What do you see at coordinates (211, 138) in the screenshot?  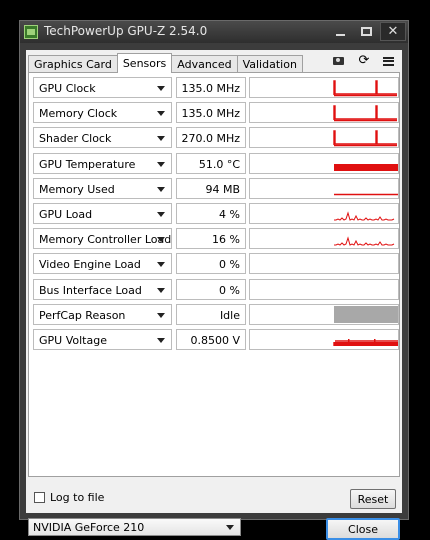 I see `sensor-value: 270.0 MHz` at bounding box center [211, 138].